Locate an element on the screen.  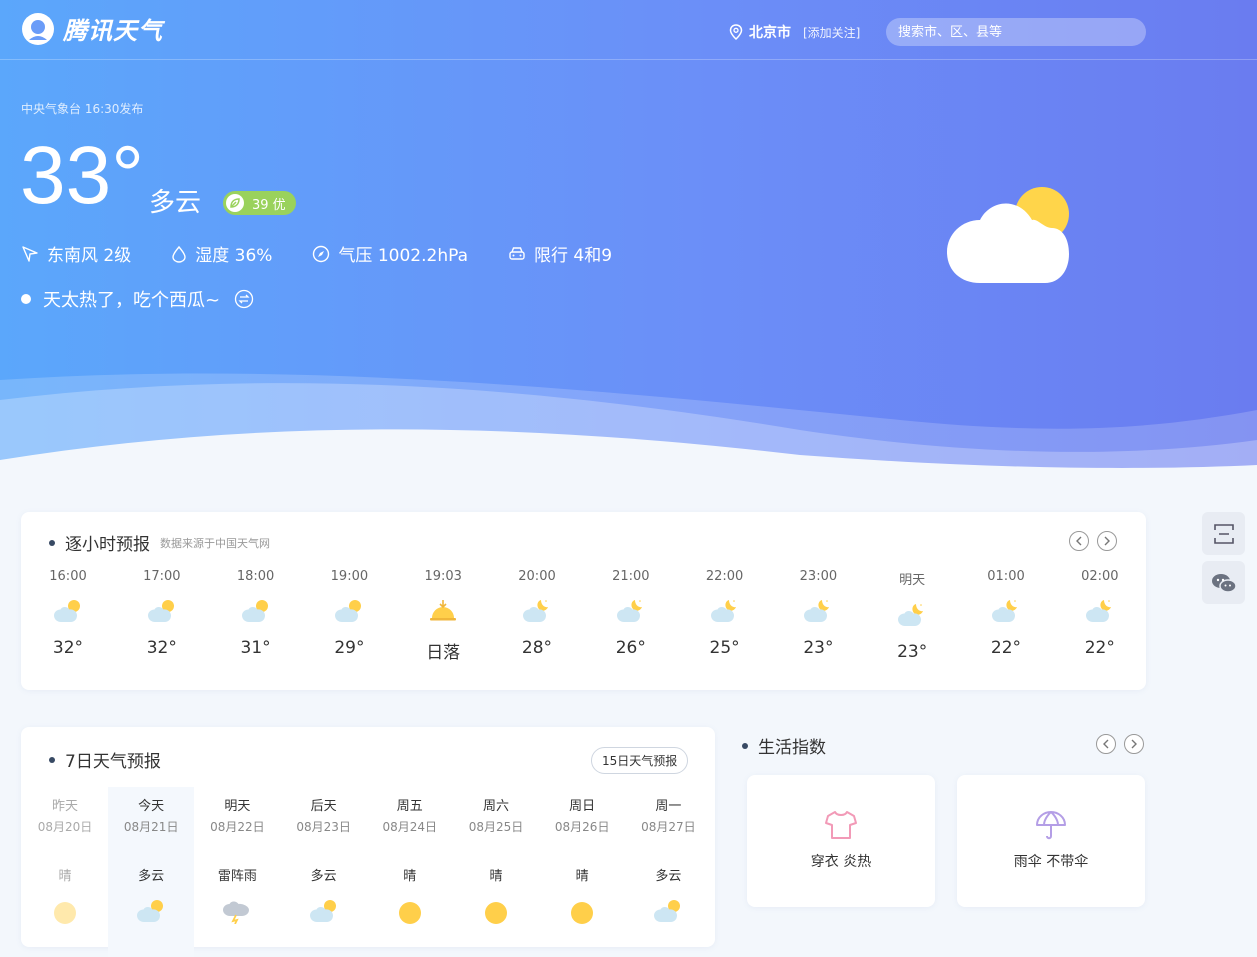
hourly-time: 明天 is located at coordinates (912, 580).